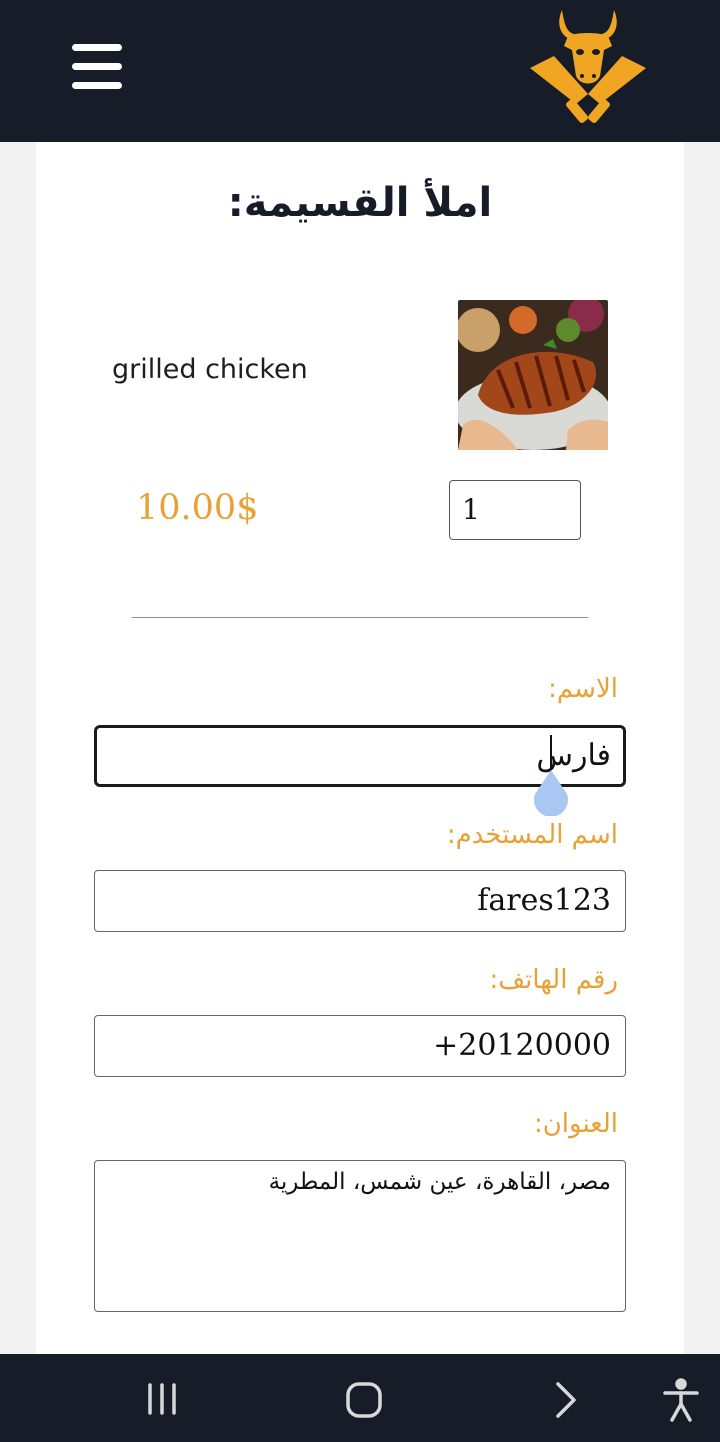  Describe the element at coordinates (360, 1046) in the screenshot. I see `phone-field: +20120000` at that location.